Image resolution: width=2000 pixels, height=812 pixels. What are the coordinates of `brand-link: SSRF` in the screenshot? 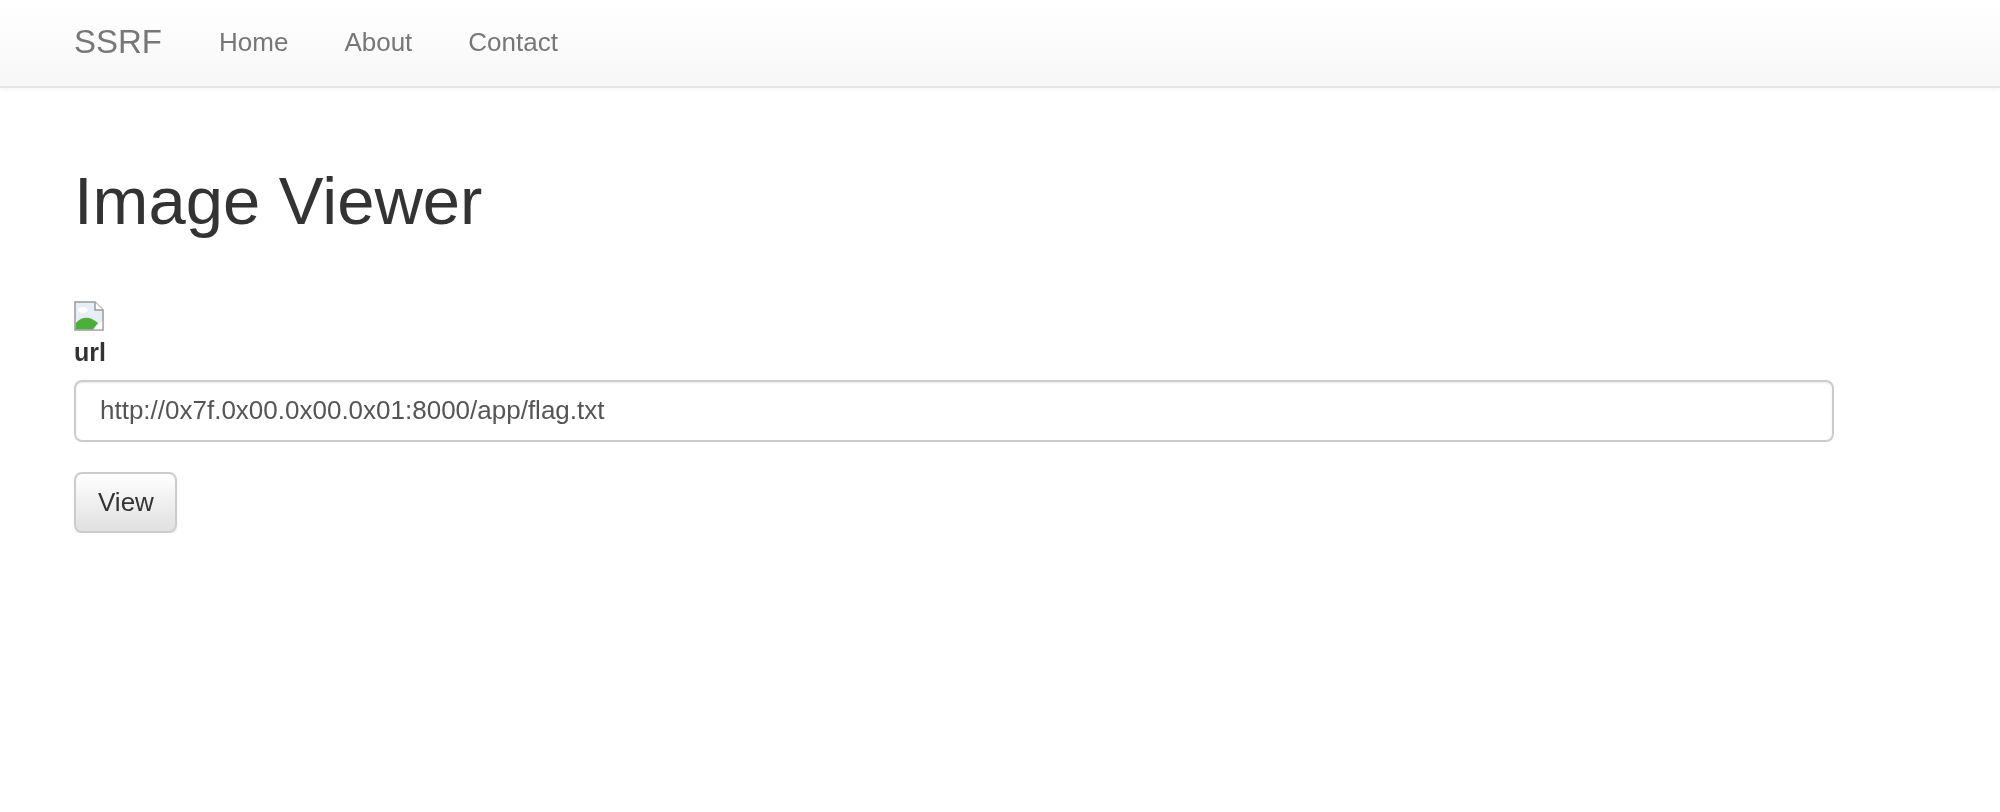 It's located at (118, 43).